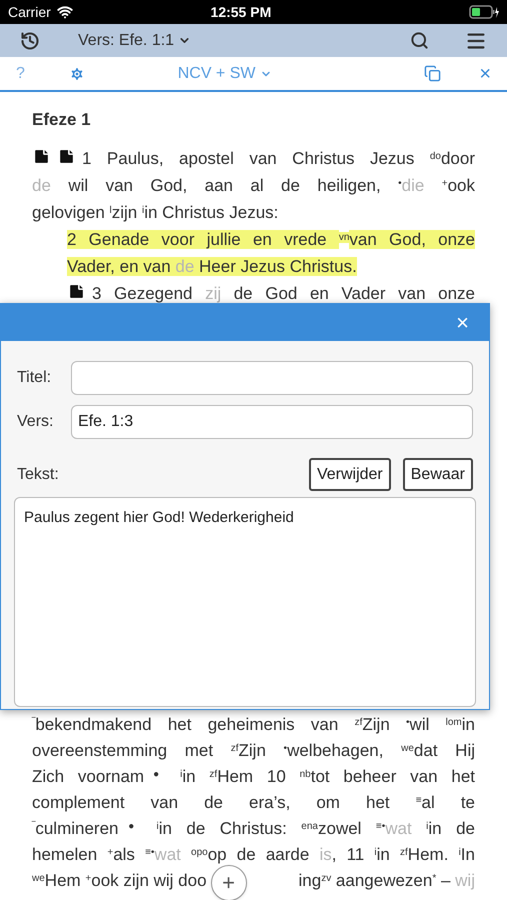  Describe the element at coordinates (35, 422) in the screenshot. I see `verse-label: Vers:` at that location.